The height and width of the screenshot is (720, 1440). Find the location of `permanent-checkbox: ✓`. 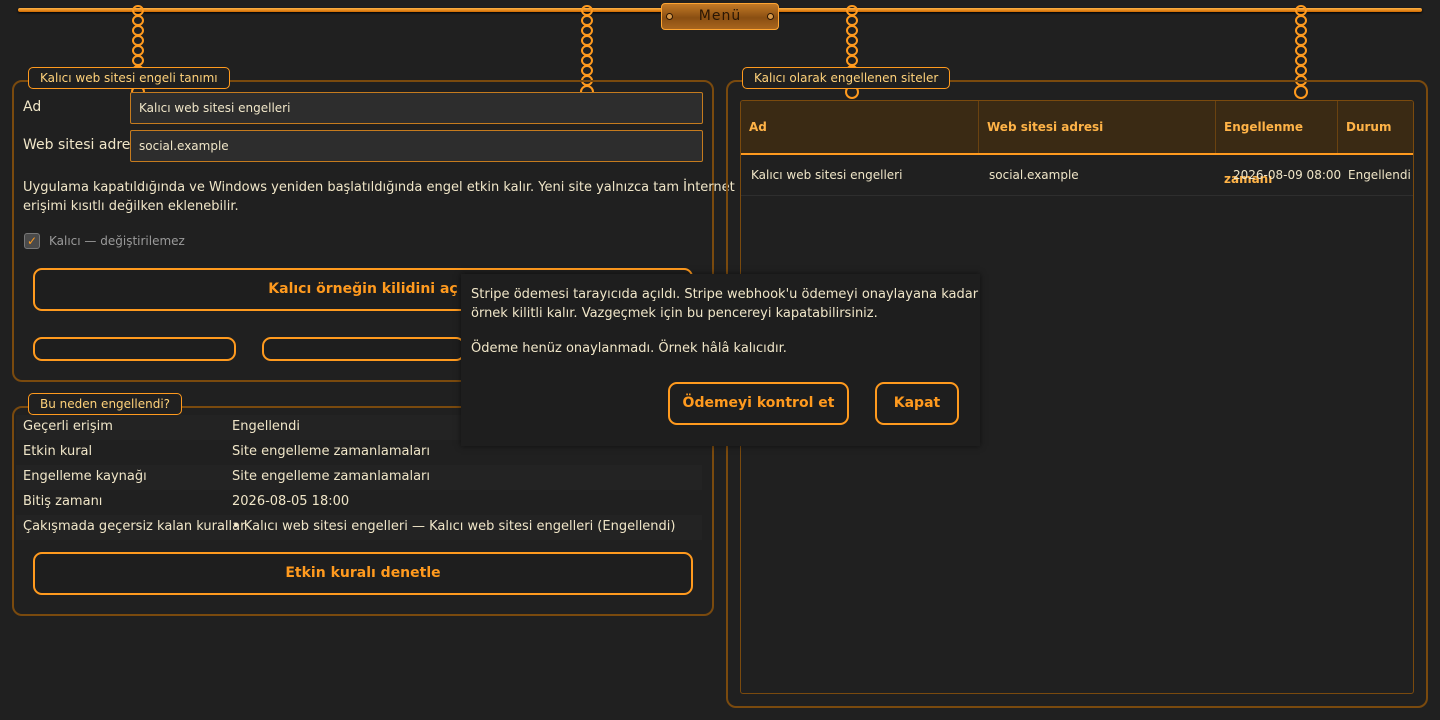

permanent-checkbox: ✓ is located at coordinates (32, 241).